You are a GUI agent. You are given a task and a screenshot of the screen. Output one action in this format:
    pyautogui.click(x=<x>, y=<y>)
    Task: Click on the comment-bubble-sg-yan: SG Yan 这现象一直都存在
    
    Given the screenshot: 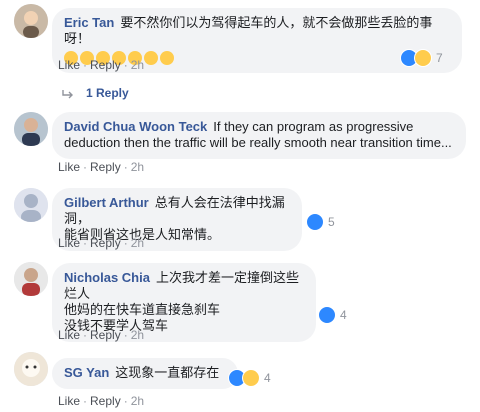 What is the action you would take?
    pyautogui.click(x=145, y=373)
    